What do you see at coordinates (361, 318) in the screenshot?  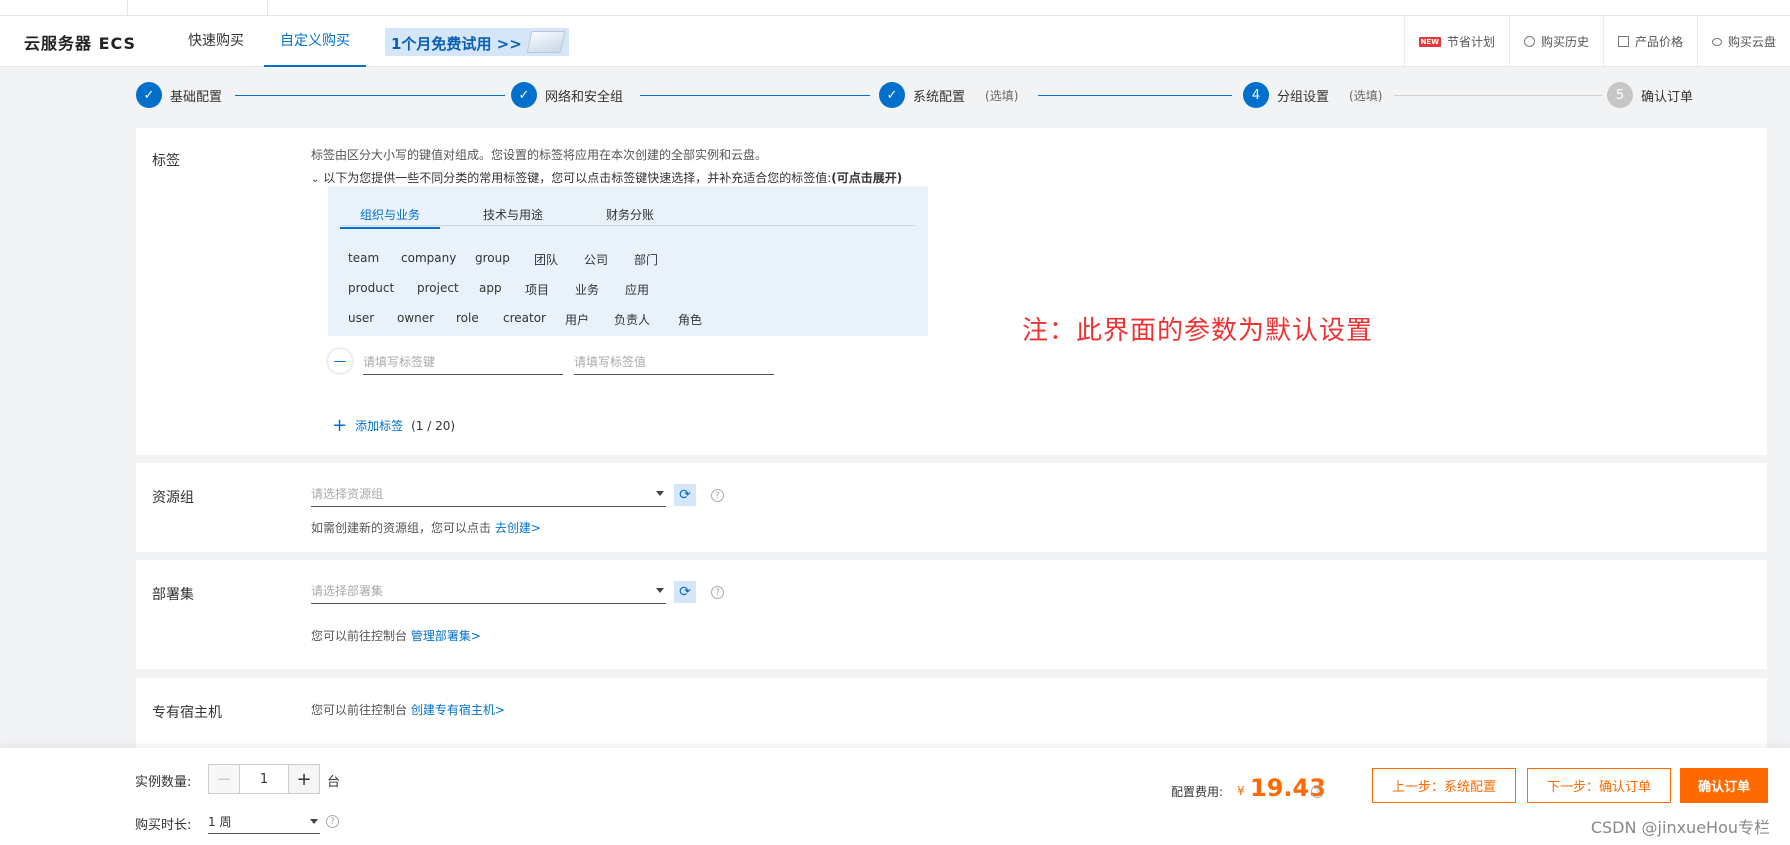 I see `tag-key-chip: user` at bounding box center [361, 318].